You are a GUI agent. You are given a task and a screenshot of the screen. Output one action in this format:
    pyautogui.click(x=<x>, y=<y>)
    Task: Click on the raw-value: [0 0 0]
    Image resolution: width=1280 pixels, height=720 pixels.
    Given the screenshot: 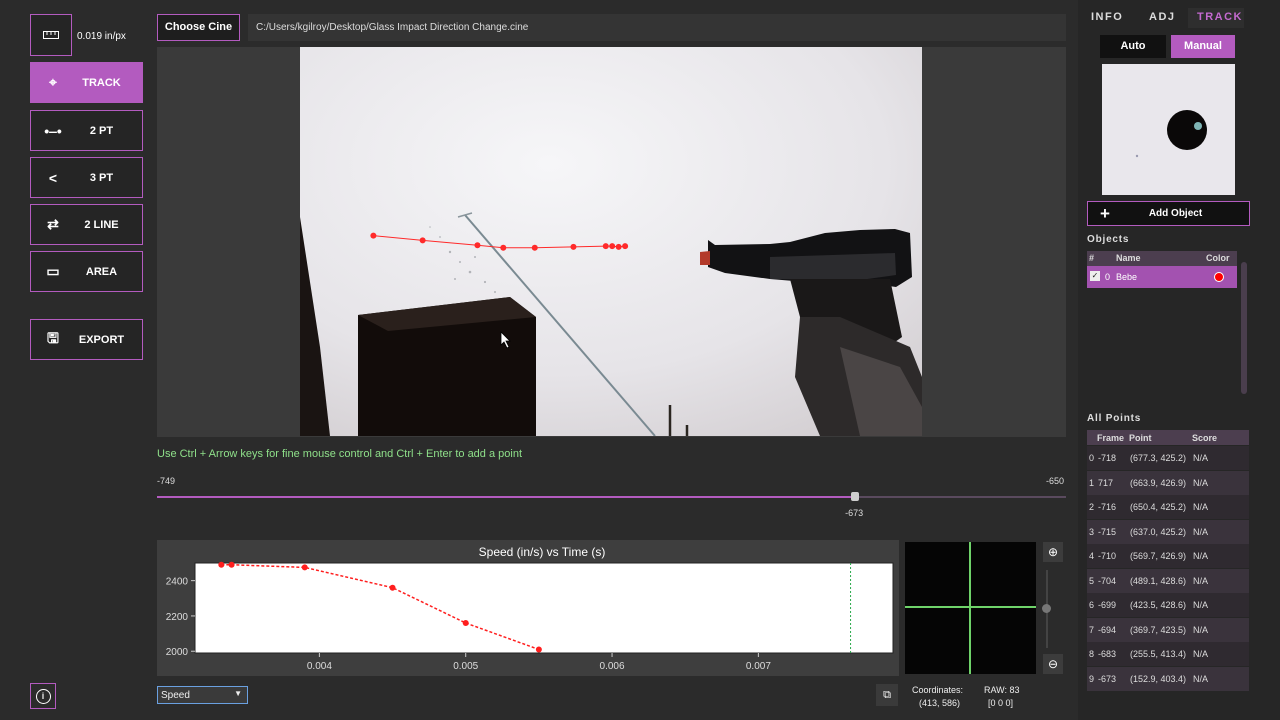 What is the action you would take?
    pyautogui.click(x=1001, y=703)
    